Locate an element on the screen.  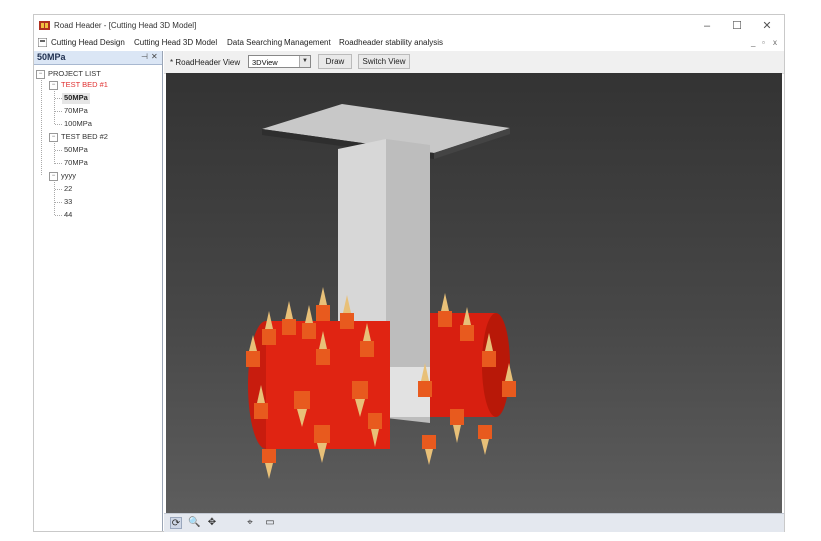
window-title: Road Header - [Cutting Head 3D Model] is located at coordinates (125, 25).